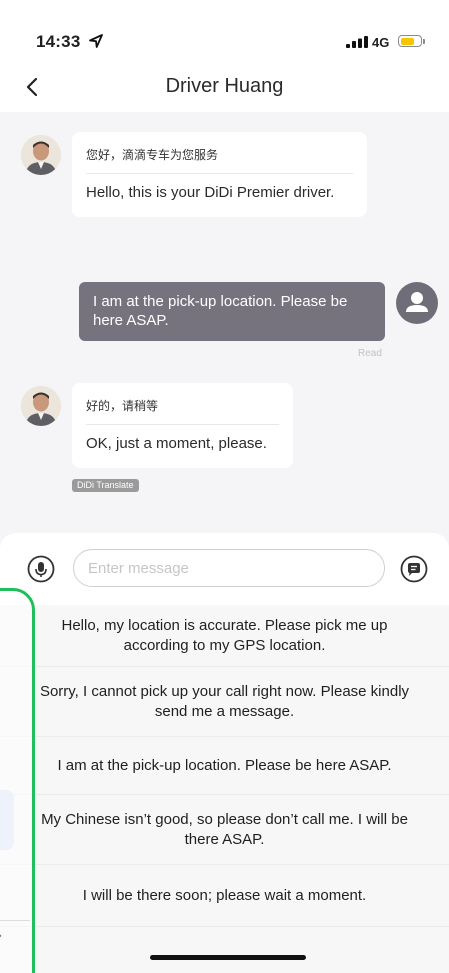 This screenshot has height=973, width=449. Describe the element at coordinates (182, 425) in the screenshot. I see `driver-message-bubble: 好的，请稍等 OK, just a moment, please.` at that location.